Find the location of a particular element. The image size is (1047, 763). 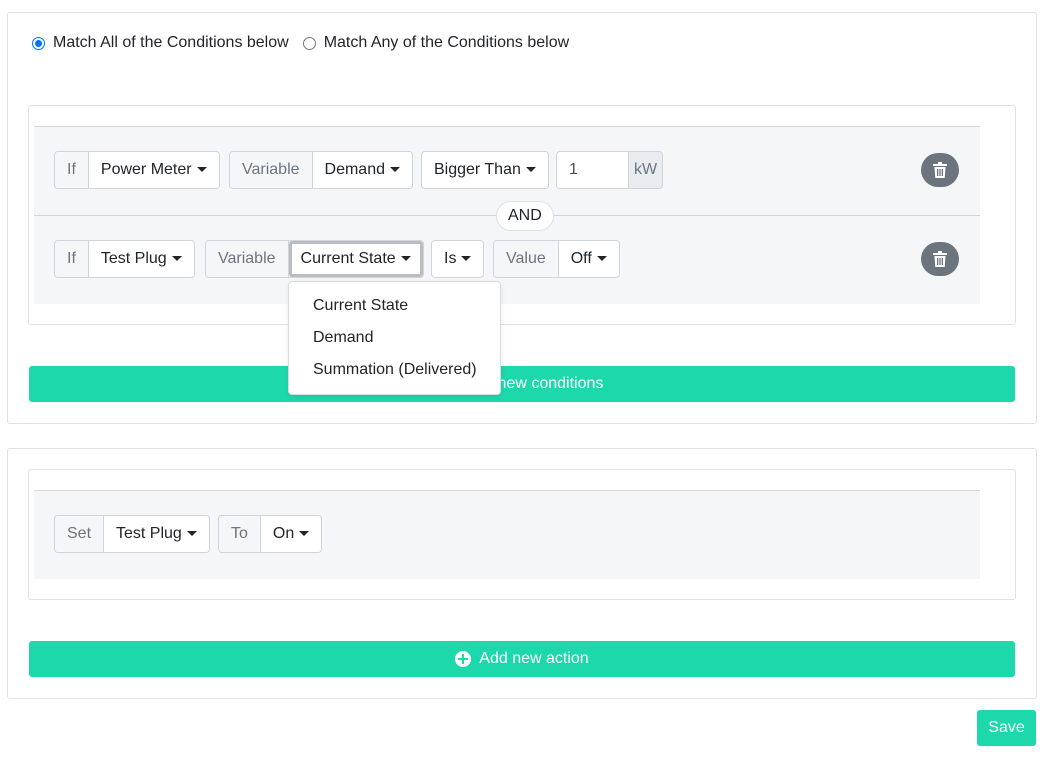

condition-1-operator-group: Bigger Than is located at coordinates (485, 170).